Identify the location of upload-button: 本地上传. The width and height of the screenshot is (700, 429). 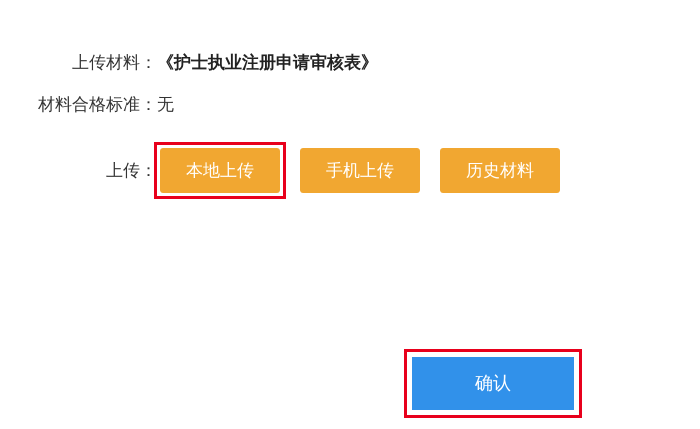
(220, 170).